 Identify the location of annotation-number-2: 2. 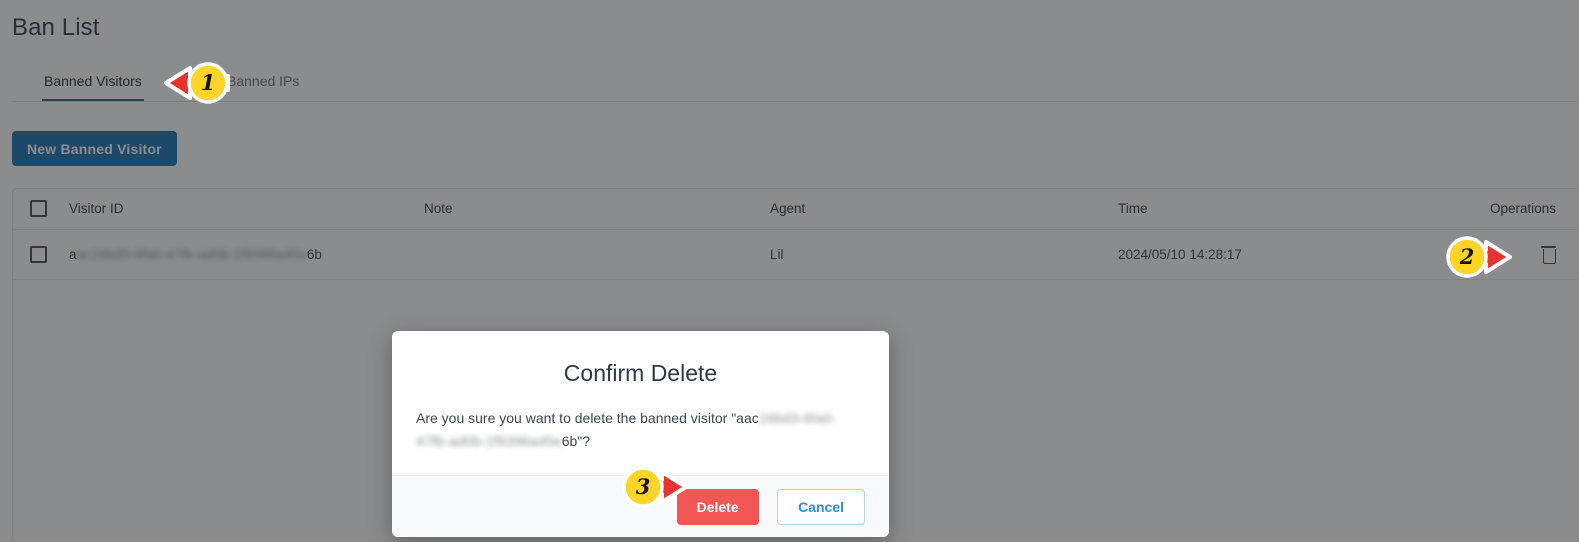
(1467, 256).